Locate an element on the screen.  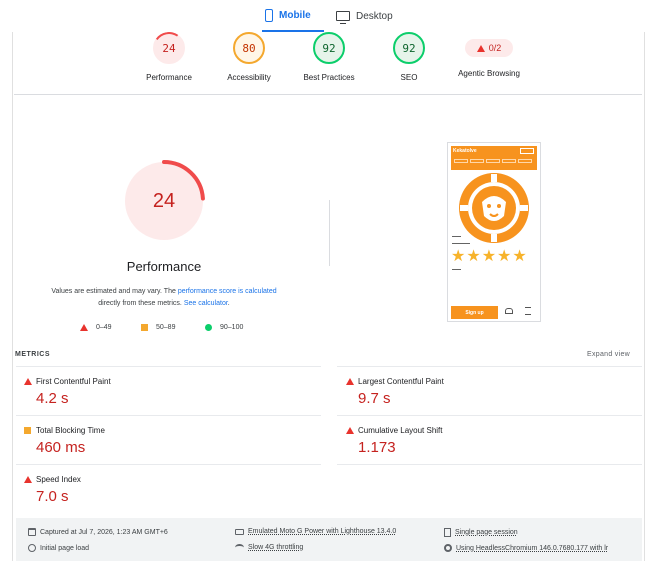
metric-value: 9.7 s is located at coordinates (374, 398).